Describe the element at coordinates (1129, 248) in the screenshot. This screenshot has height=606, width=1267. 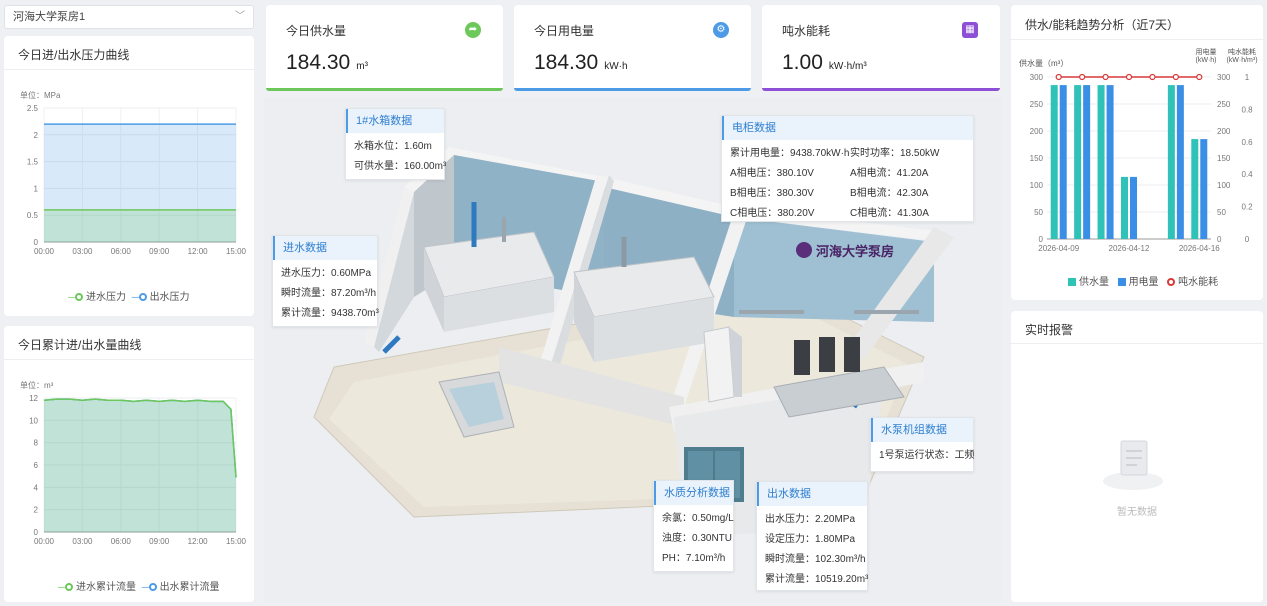
I see `x-tick-label: 2026-04-12` at that location.